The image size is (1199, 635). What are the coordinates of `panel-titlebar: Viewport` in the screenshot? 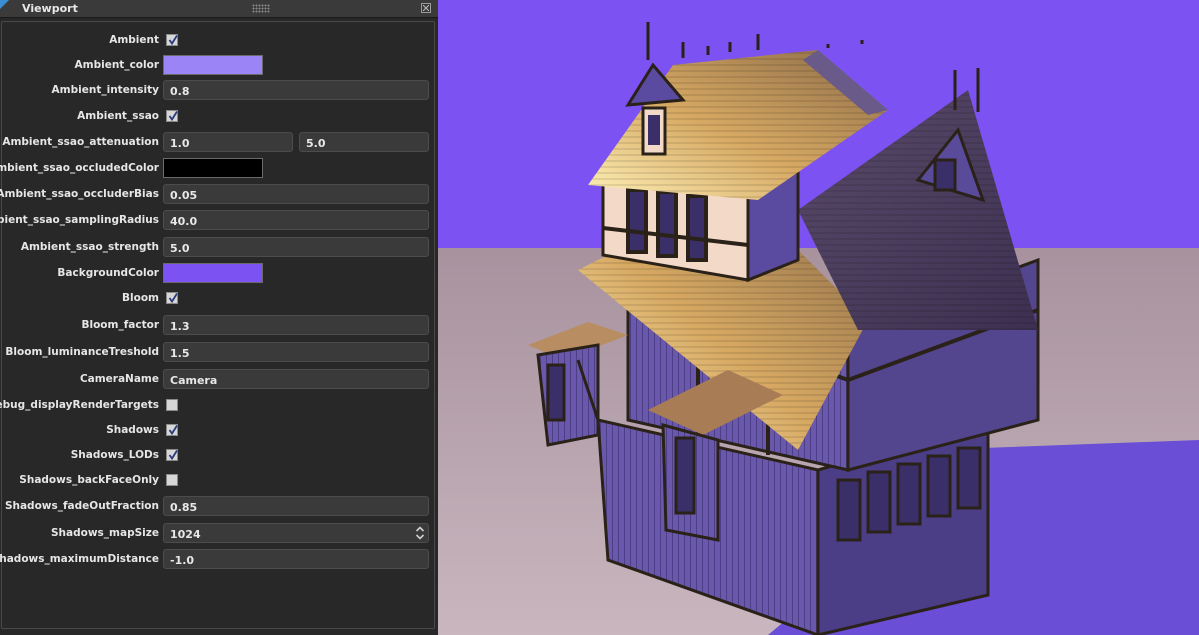 It's located at (219, 9).